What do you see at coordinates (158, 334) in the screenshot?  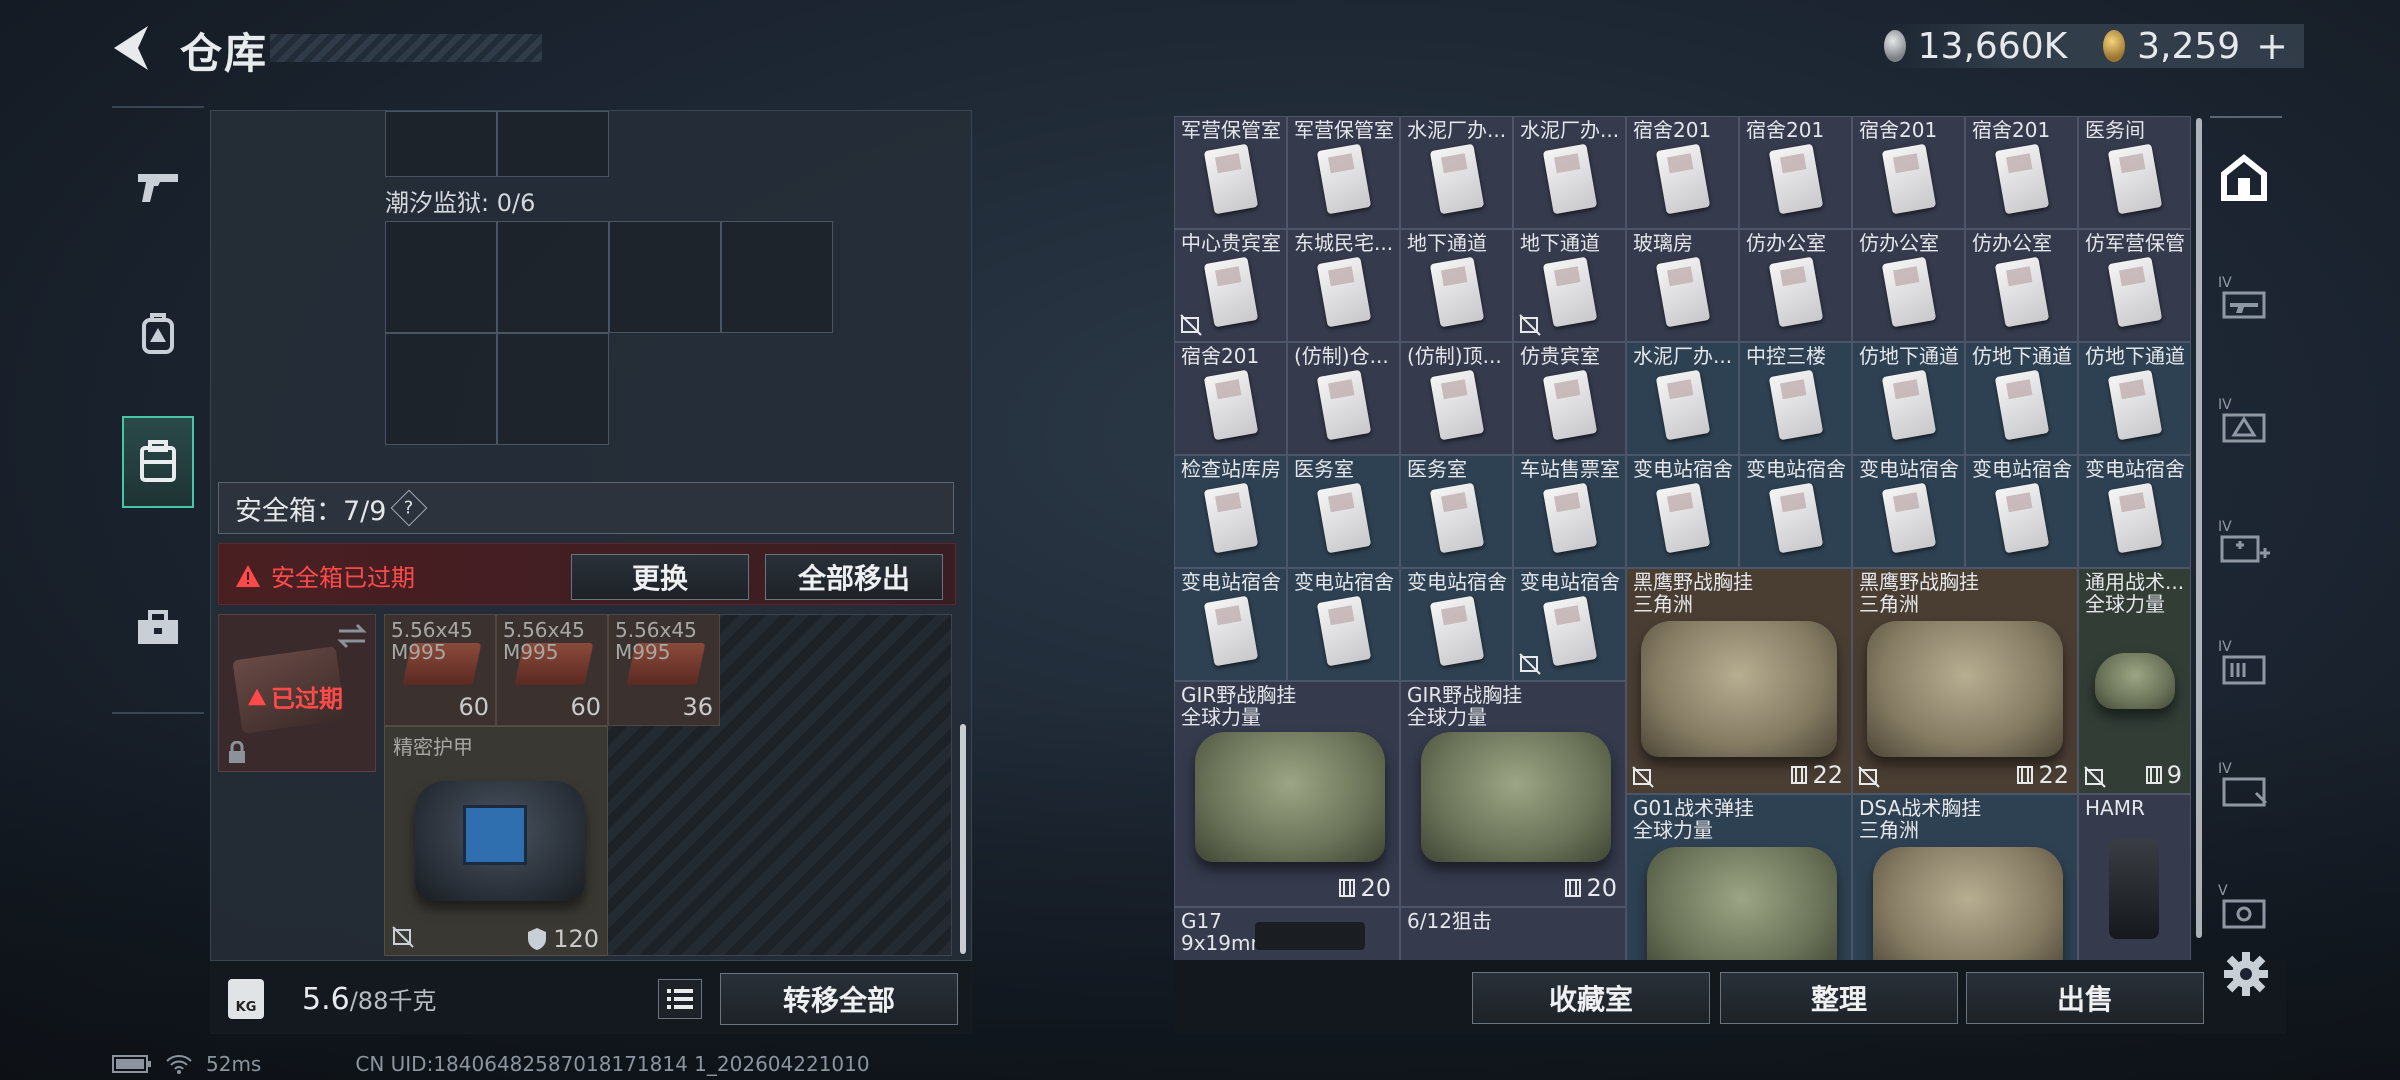 I see `nav-gear` at bounding box center [158, 334].